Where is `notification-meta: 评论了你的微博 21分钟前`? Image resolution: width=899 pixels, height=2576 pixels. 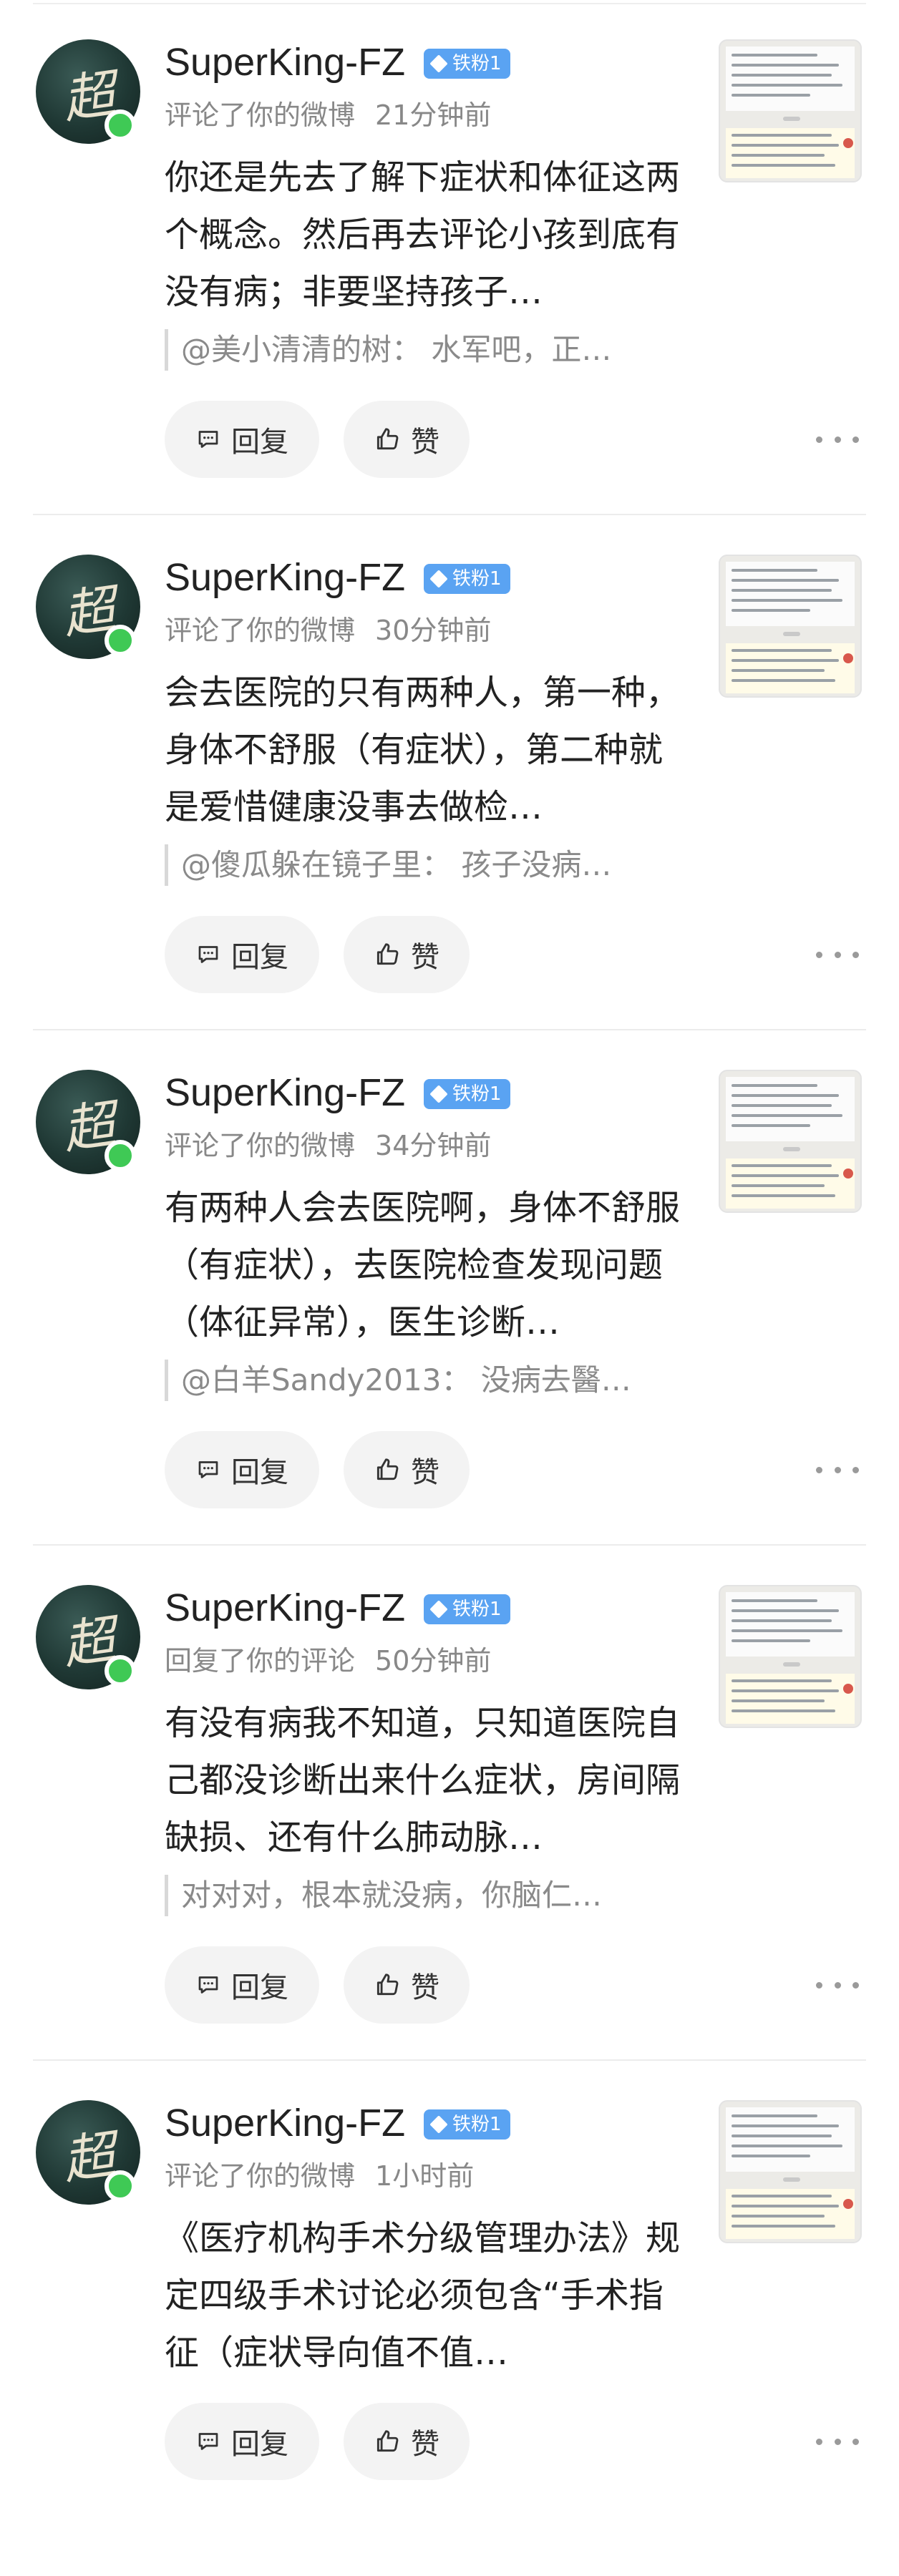 notification-meta: 评论了你的微博 21分钟前 is located at coordinates (328, 115).